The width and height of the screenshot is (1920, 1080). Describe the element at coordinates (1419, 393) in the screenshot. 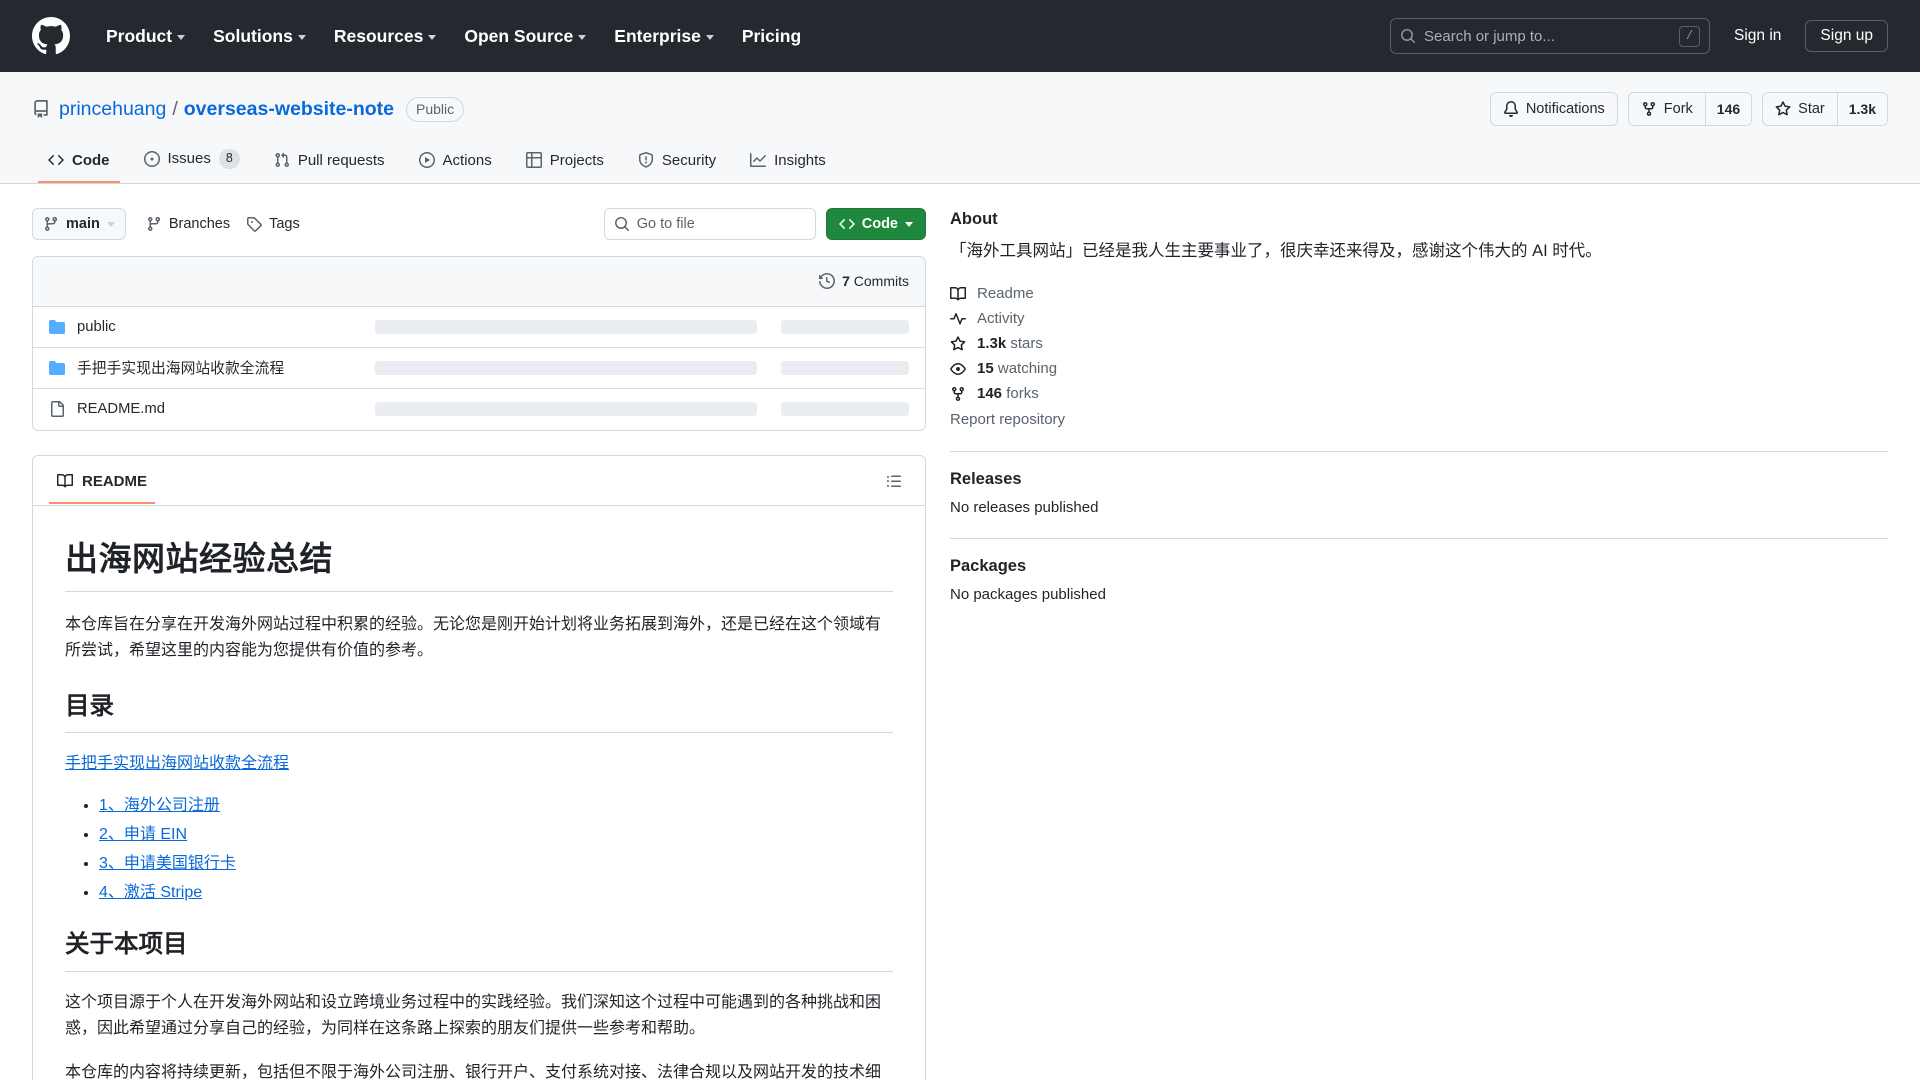

I see `sidebar-item-forks: 146 forks` at that location.